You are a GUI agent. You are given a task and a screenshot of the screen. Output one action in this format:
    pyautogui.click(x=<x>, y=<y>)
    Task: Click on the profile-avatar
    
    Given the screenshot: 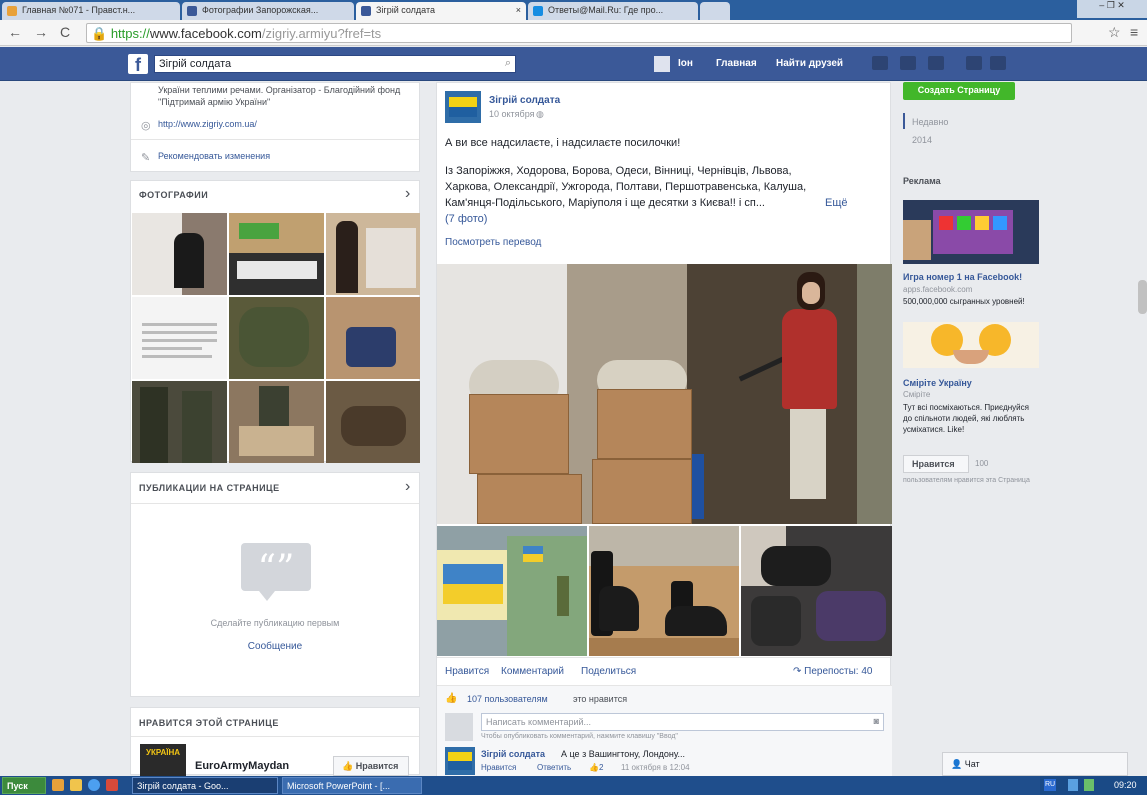 What is the action you would take?
    pyautogui.click(x=662, y=64)
    